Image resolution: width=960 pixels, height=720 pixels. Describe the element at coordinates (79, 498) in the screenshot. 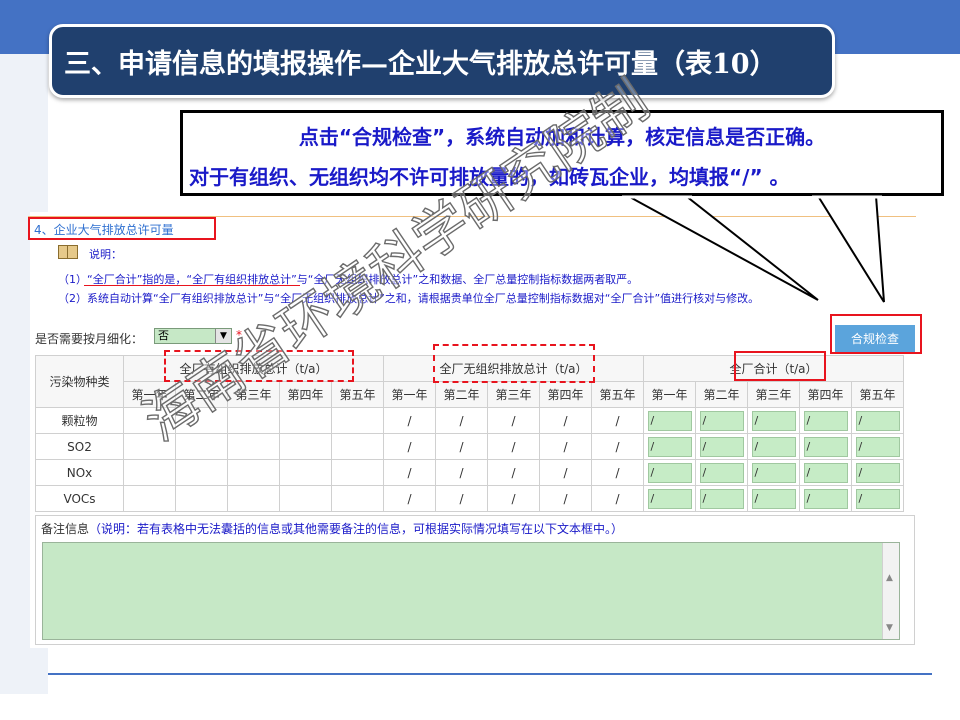

I see `pollutant-name: VOCs` at that location.